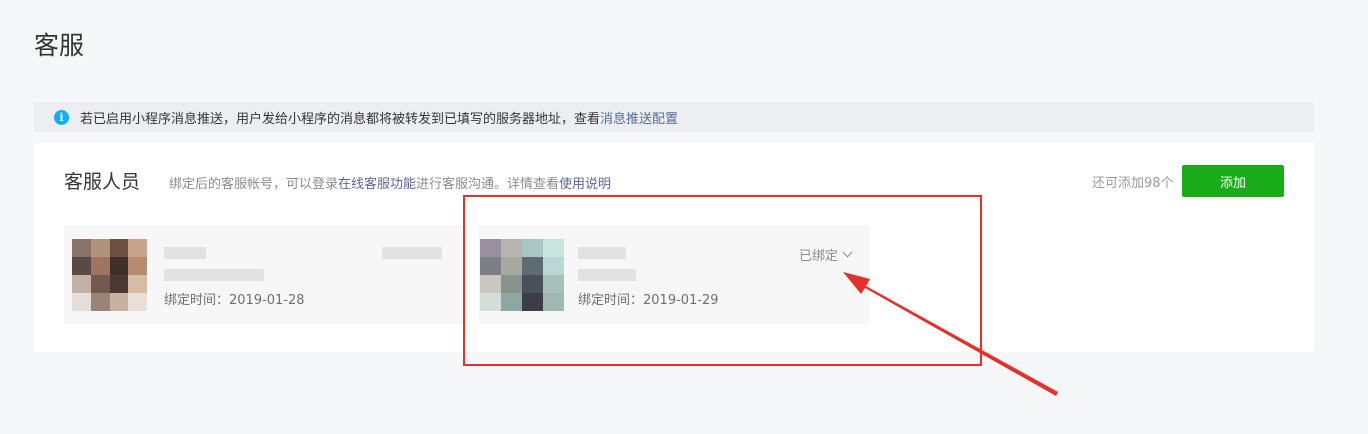 Image resolution: width=1368 pixels, height=434 pixels. Describe the element at coordinates (819, 256) in the screenshot. I see `bound-status-label: 已绑定` at that location.